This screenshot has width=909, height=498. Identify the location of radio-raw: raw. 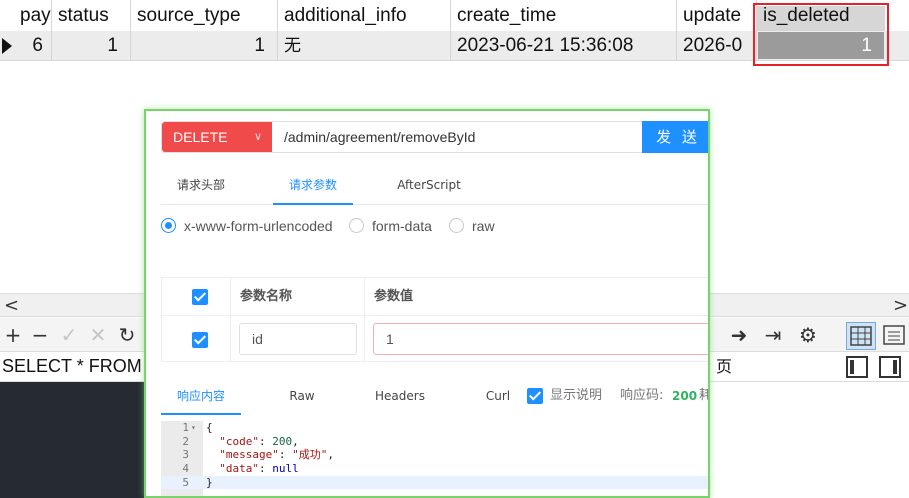
(479, 226).